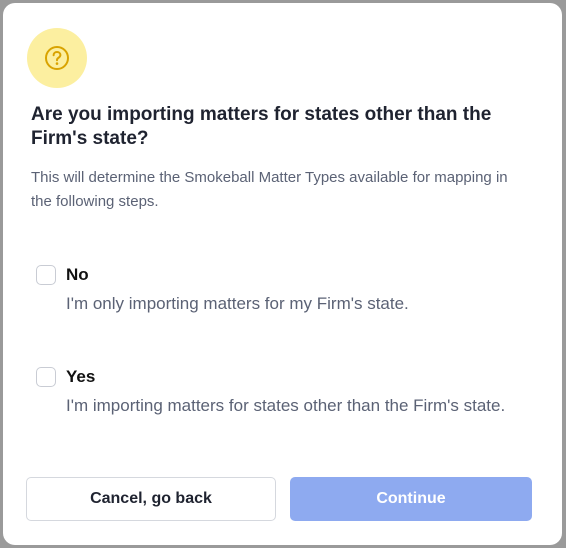 This screenshot has height=548, width=566. I want to click on question-circle-icon, so click(57, 58).